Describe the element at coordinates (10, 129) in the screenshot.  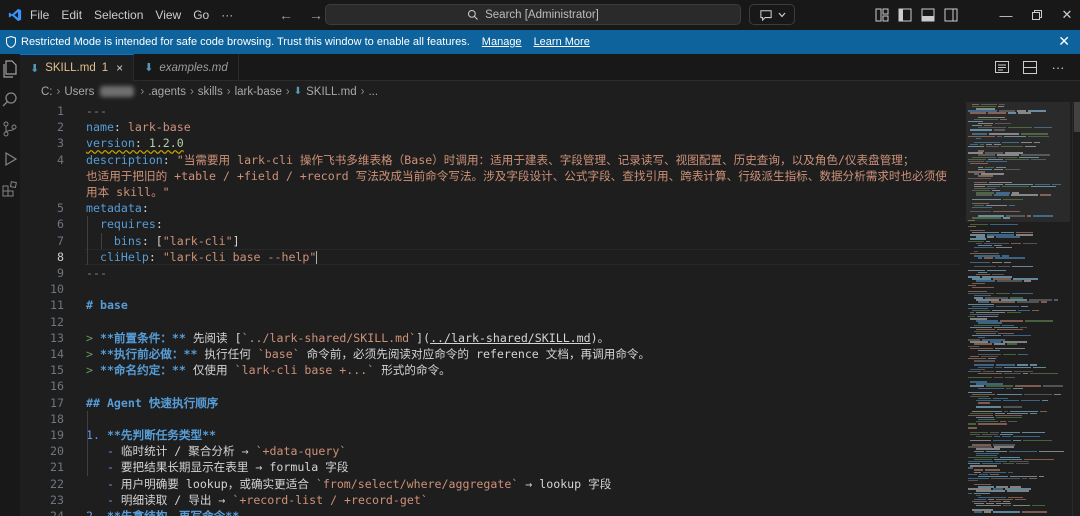
I see `source-control-icon` at that location.